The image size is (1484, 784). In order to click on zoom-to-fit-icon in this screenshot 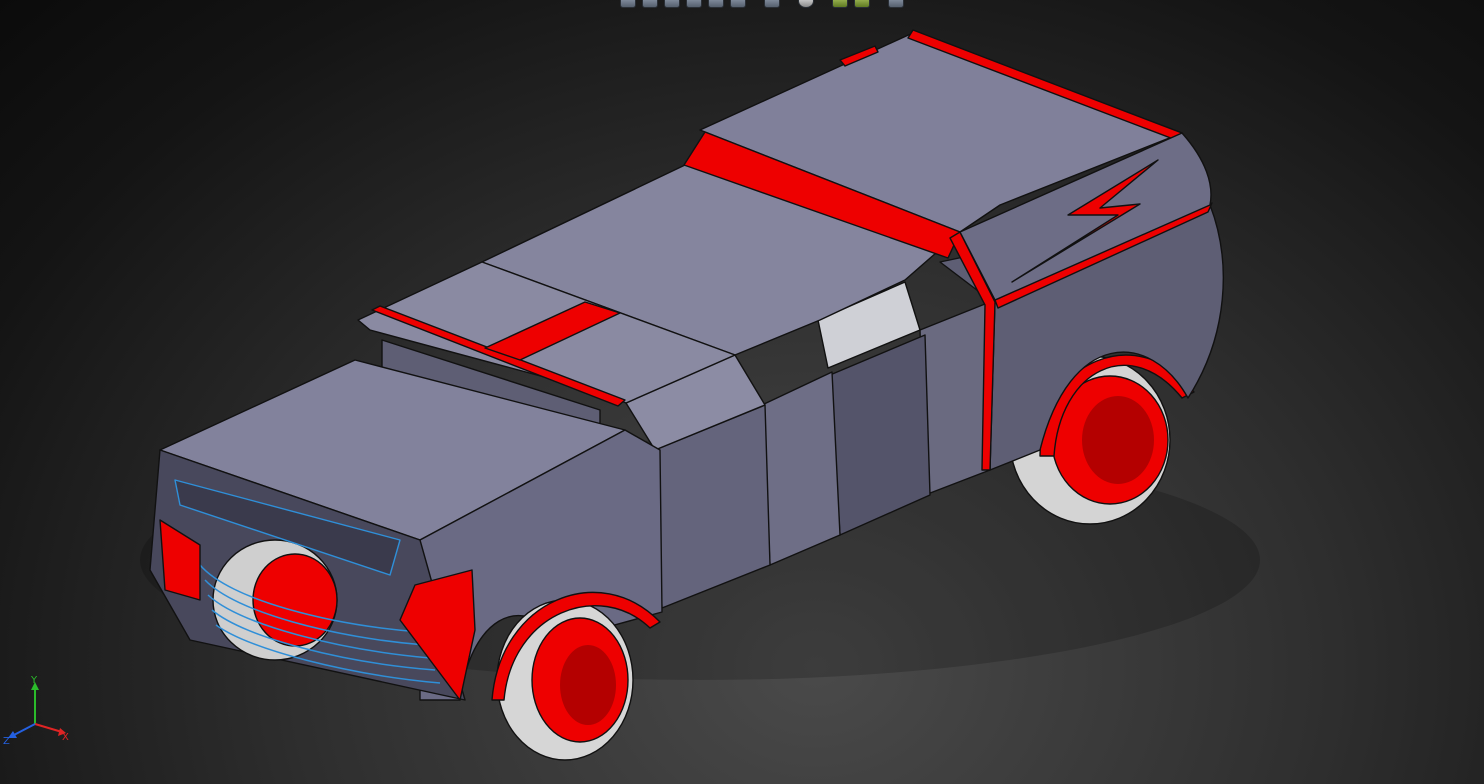, I will do `click(628, 4)`.